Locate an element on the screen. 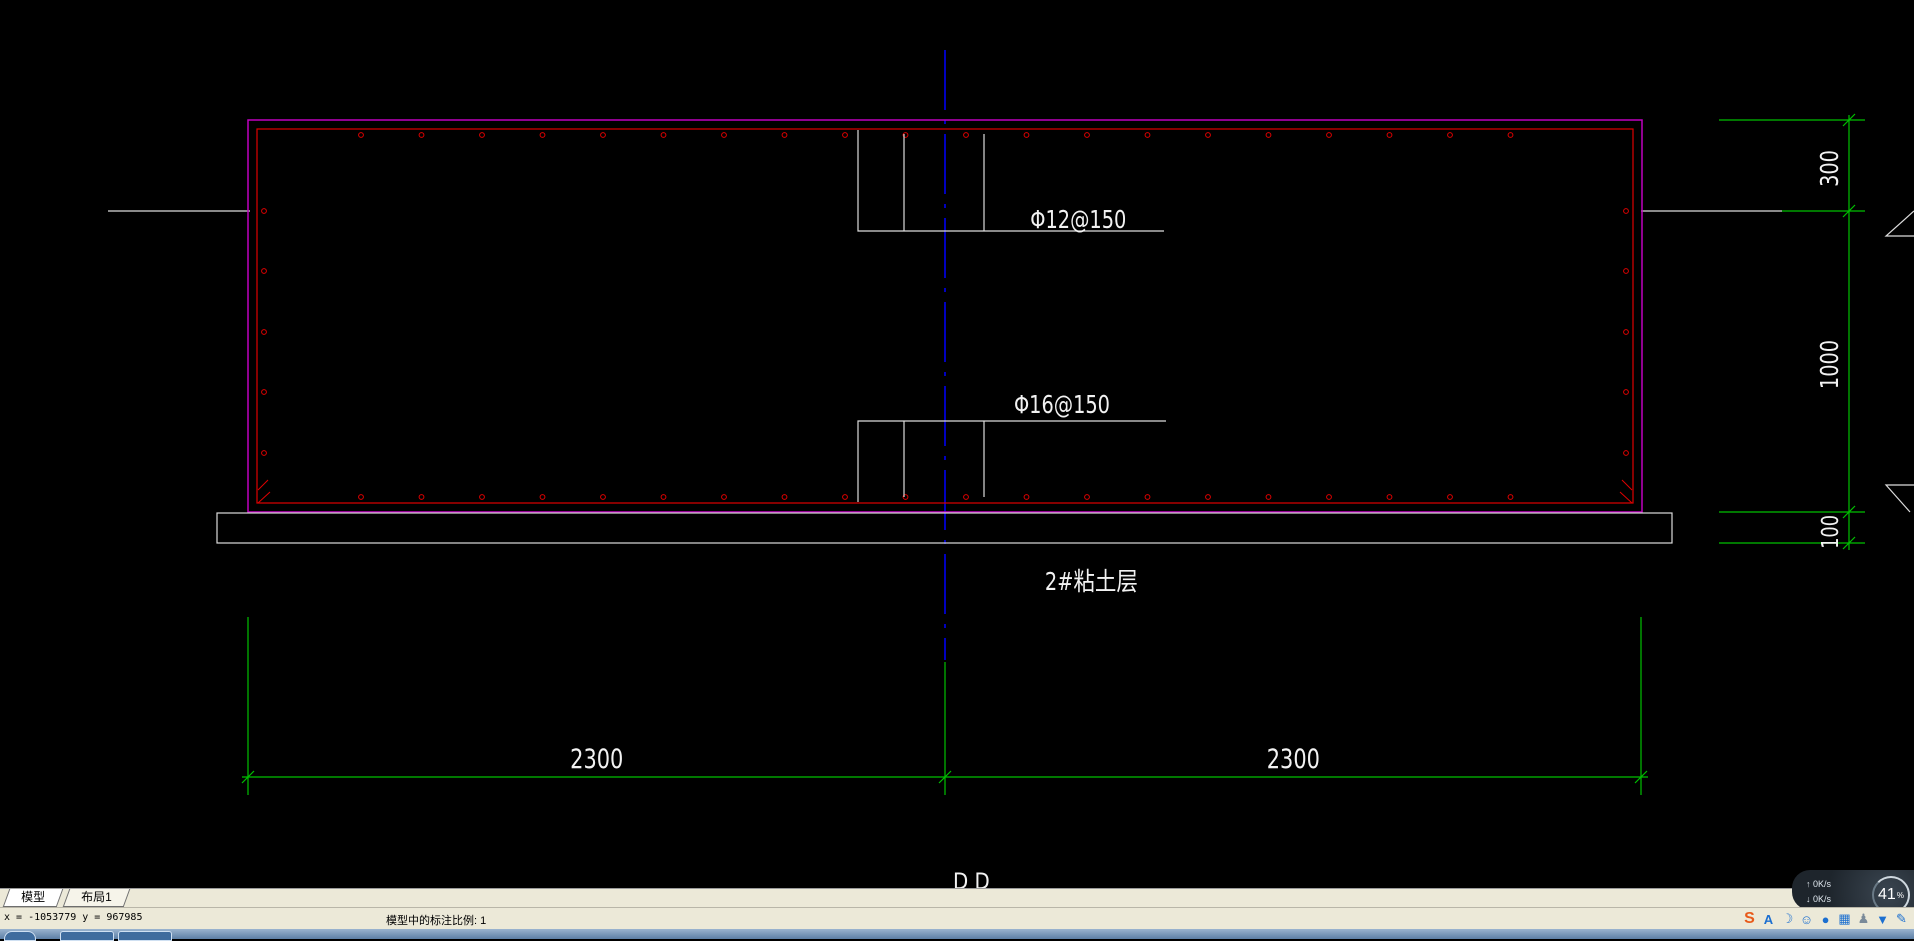 Image resolution: width=1914 pixels, height=941 pixels. annotation-scale: 模型中的标注比例: 1 is located at coordinates (436, 920).